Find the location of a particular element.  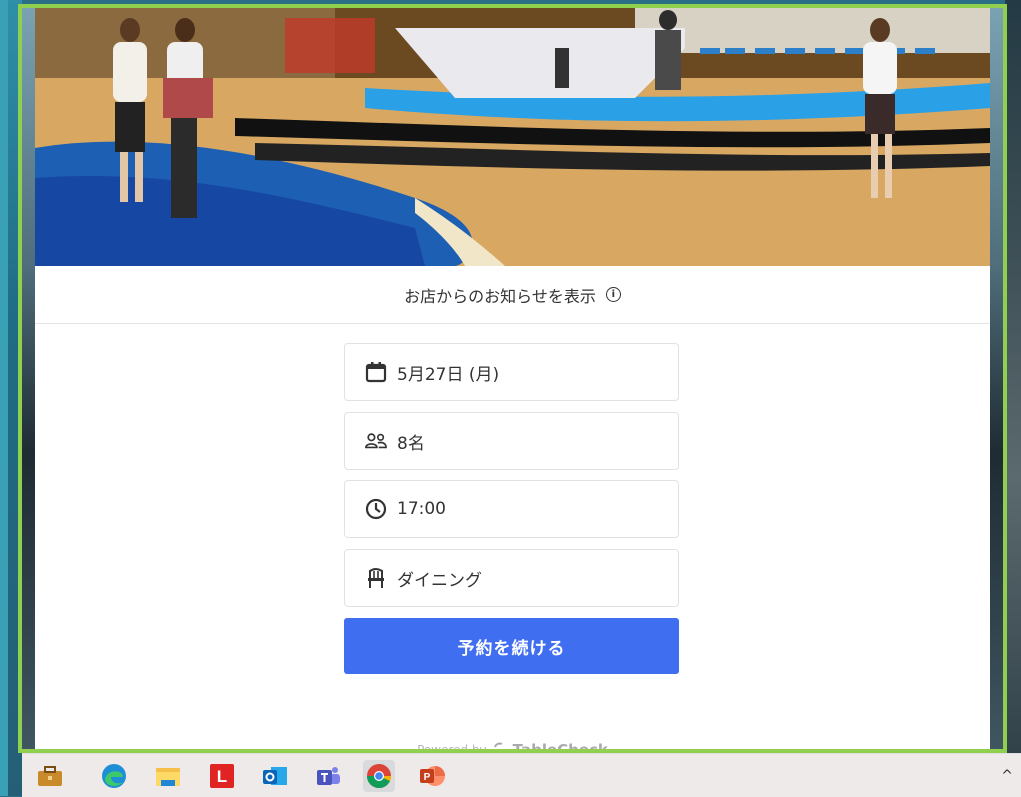

date-selector: 5月27日 (月) is located at coordinates (511, 372).